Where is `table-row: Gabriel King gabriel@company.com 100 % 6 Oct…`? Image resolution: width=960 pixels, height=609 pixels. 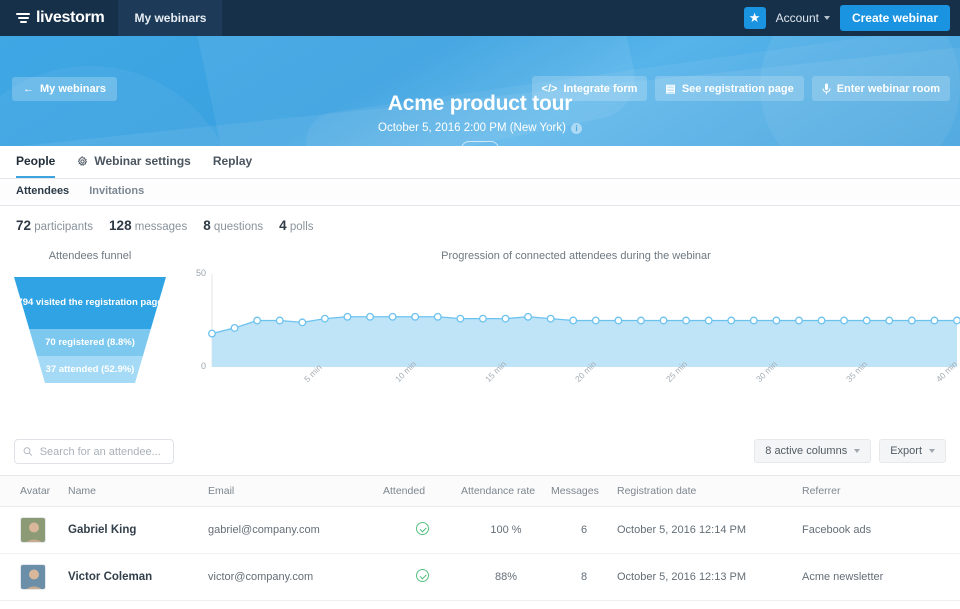 table-row: Gabriel King gabriel@company.com 100 % 6 Oct… is located at coordinates (480, 530).